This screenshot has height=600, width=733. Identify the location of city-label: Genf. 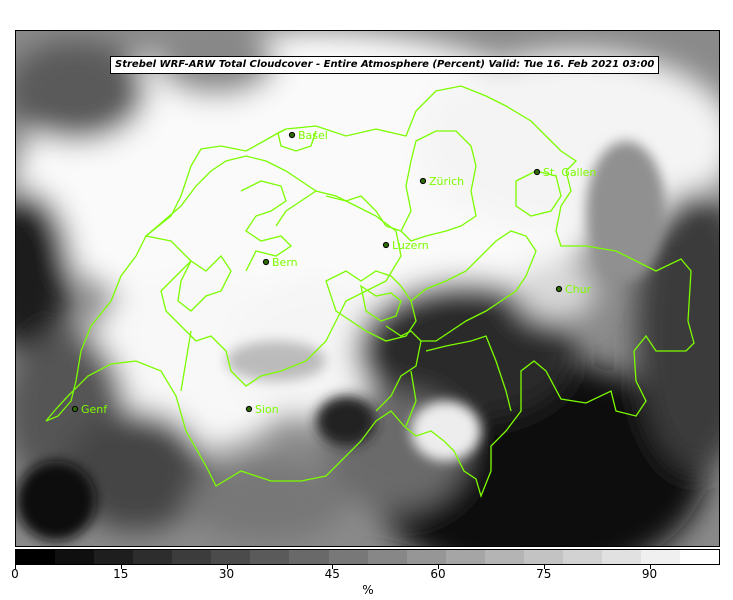
(94, 409).